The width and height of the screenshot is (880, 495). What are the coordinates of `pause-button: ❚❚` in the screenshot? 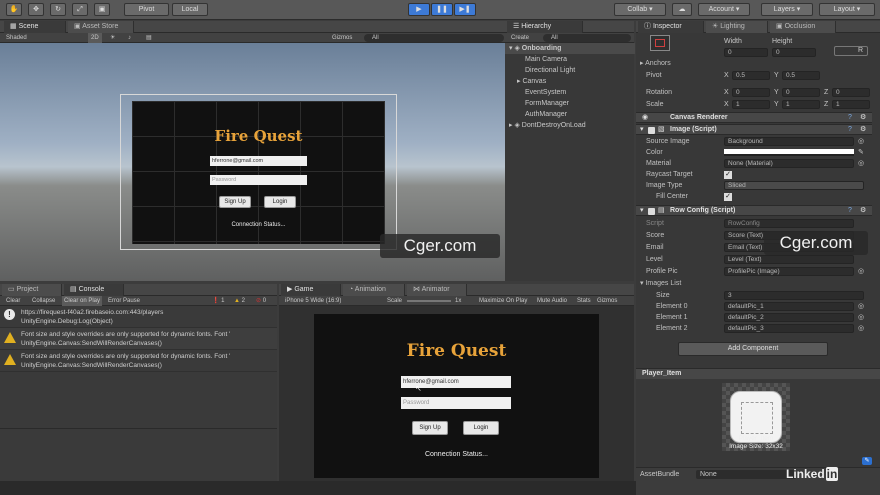 It's located at (442, 9).